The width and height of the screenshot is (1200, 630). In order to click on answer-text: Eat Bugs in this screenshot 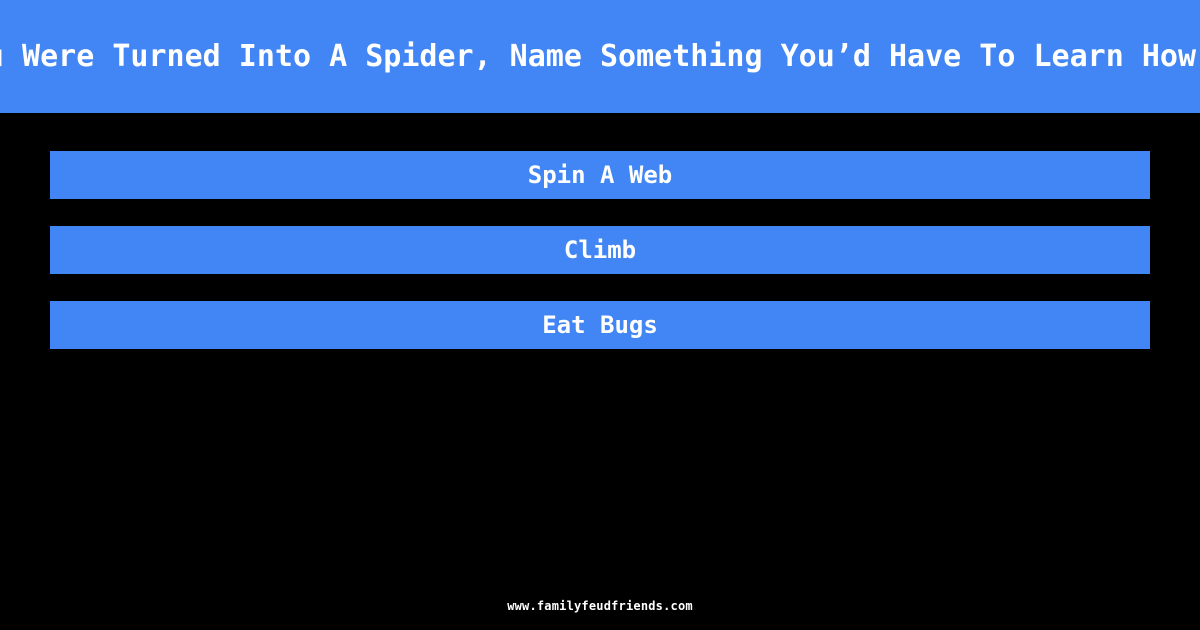, I will do `click(600, 325)`.